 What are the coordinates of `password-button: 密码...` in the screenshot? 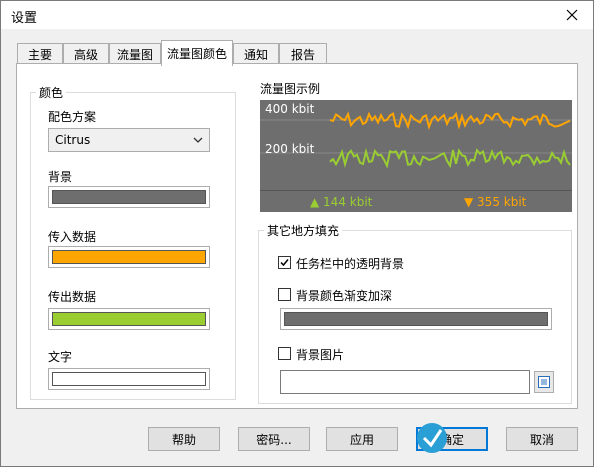 It's located at (274, 439).